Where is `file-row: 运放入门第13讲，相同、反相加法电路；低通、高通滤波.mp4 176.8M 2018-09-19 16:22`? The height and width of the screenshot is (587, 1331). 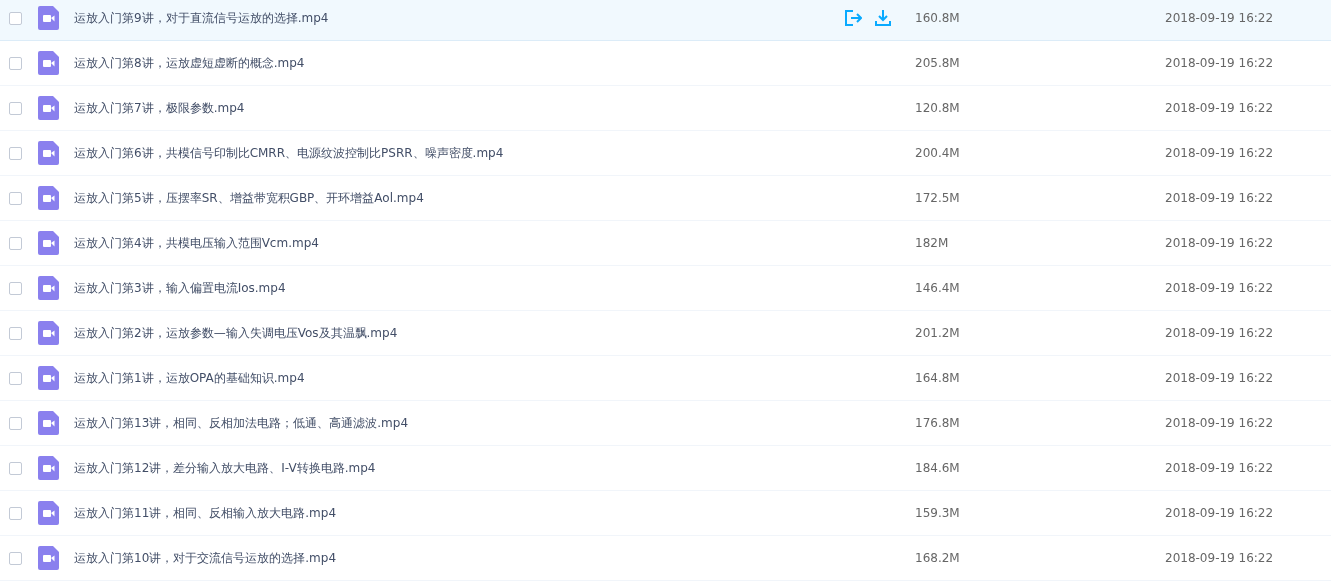 file-row: 运放入门第13讲，相同、反相加法电路；低通、高通滤波.mp4 176.8M 2018-09-19 16:22 is located at coordinates (665, 423).